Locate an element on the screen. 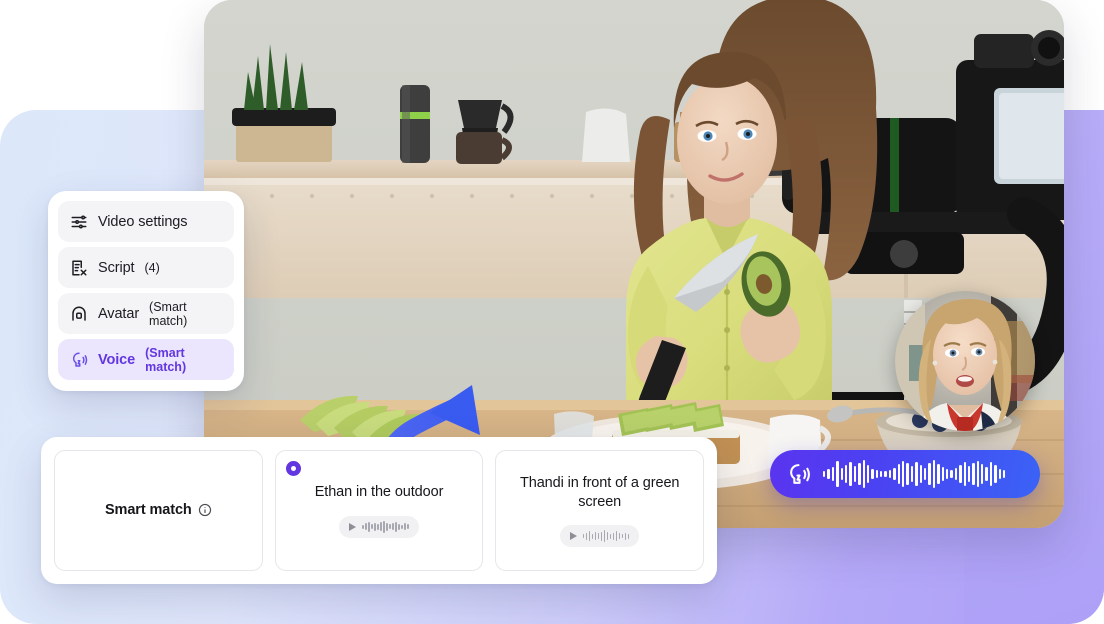  voice-waveform is located at coordinates (923, 474).